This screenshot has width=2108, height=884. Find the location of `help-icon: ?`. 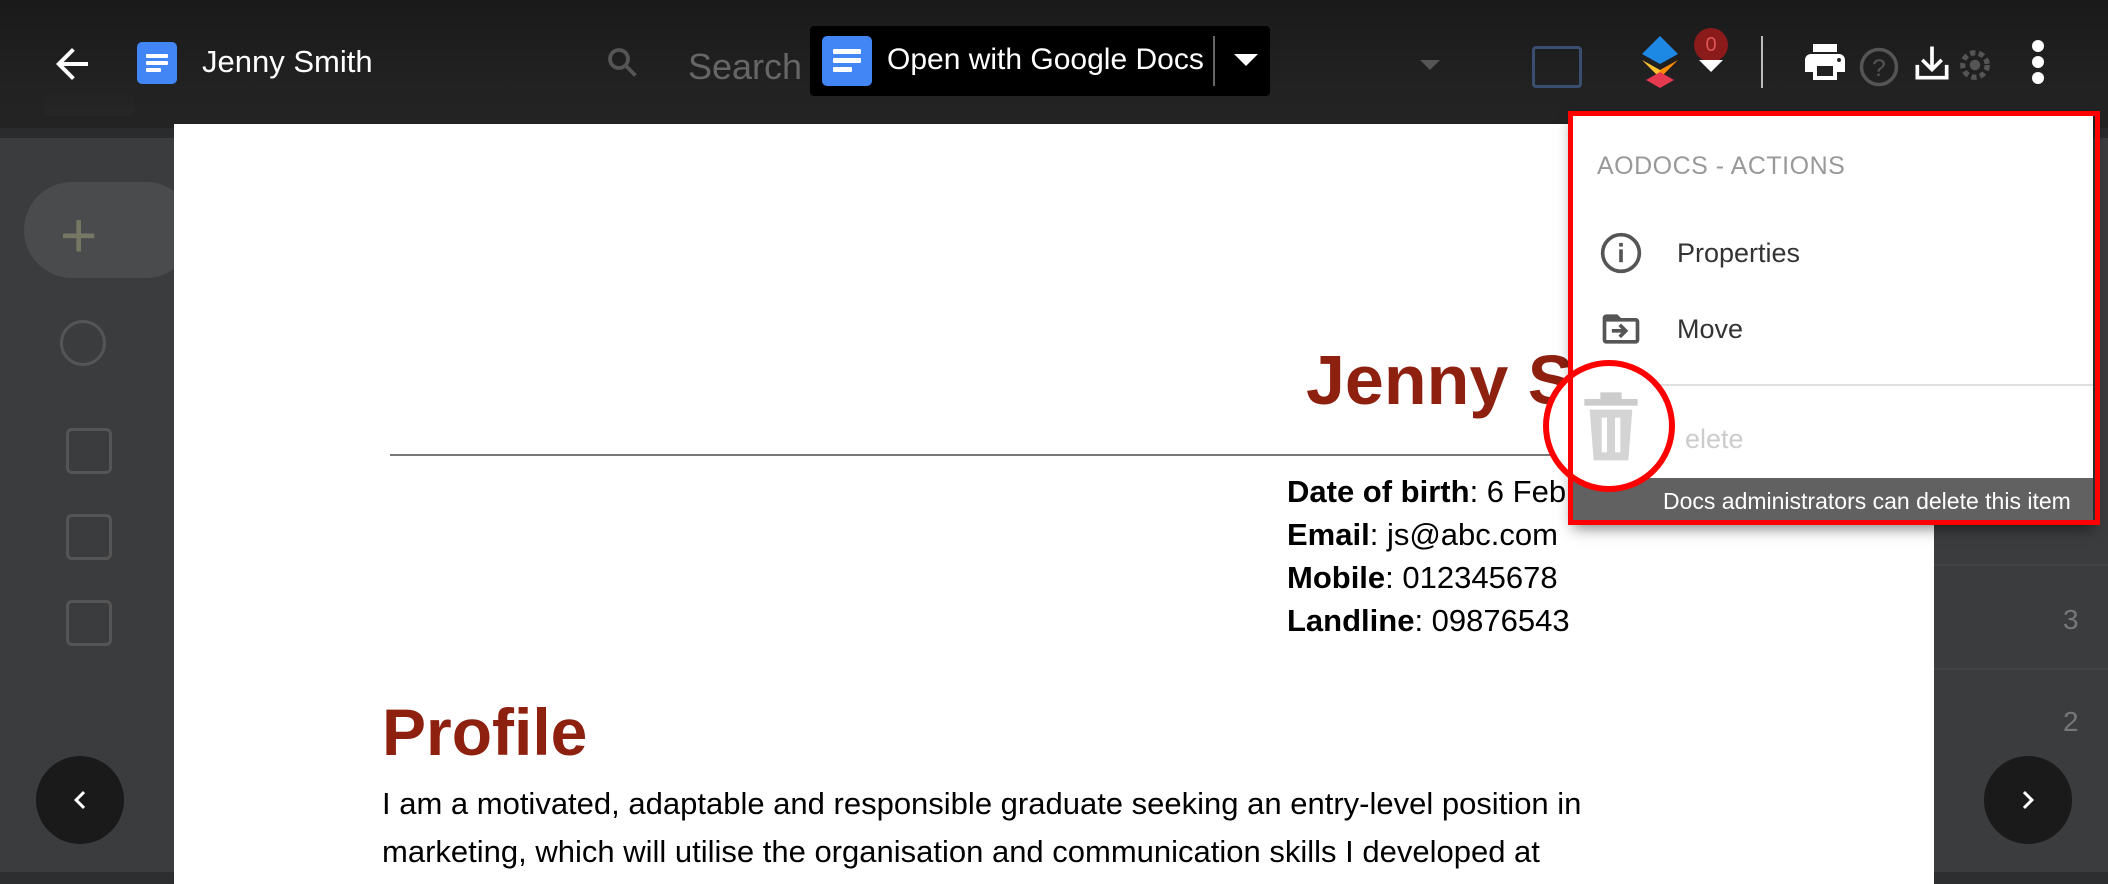

help-icon: ? is located at coordinates (1879, 67).